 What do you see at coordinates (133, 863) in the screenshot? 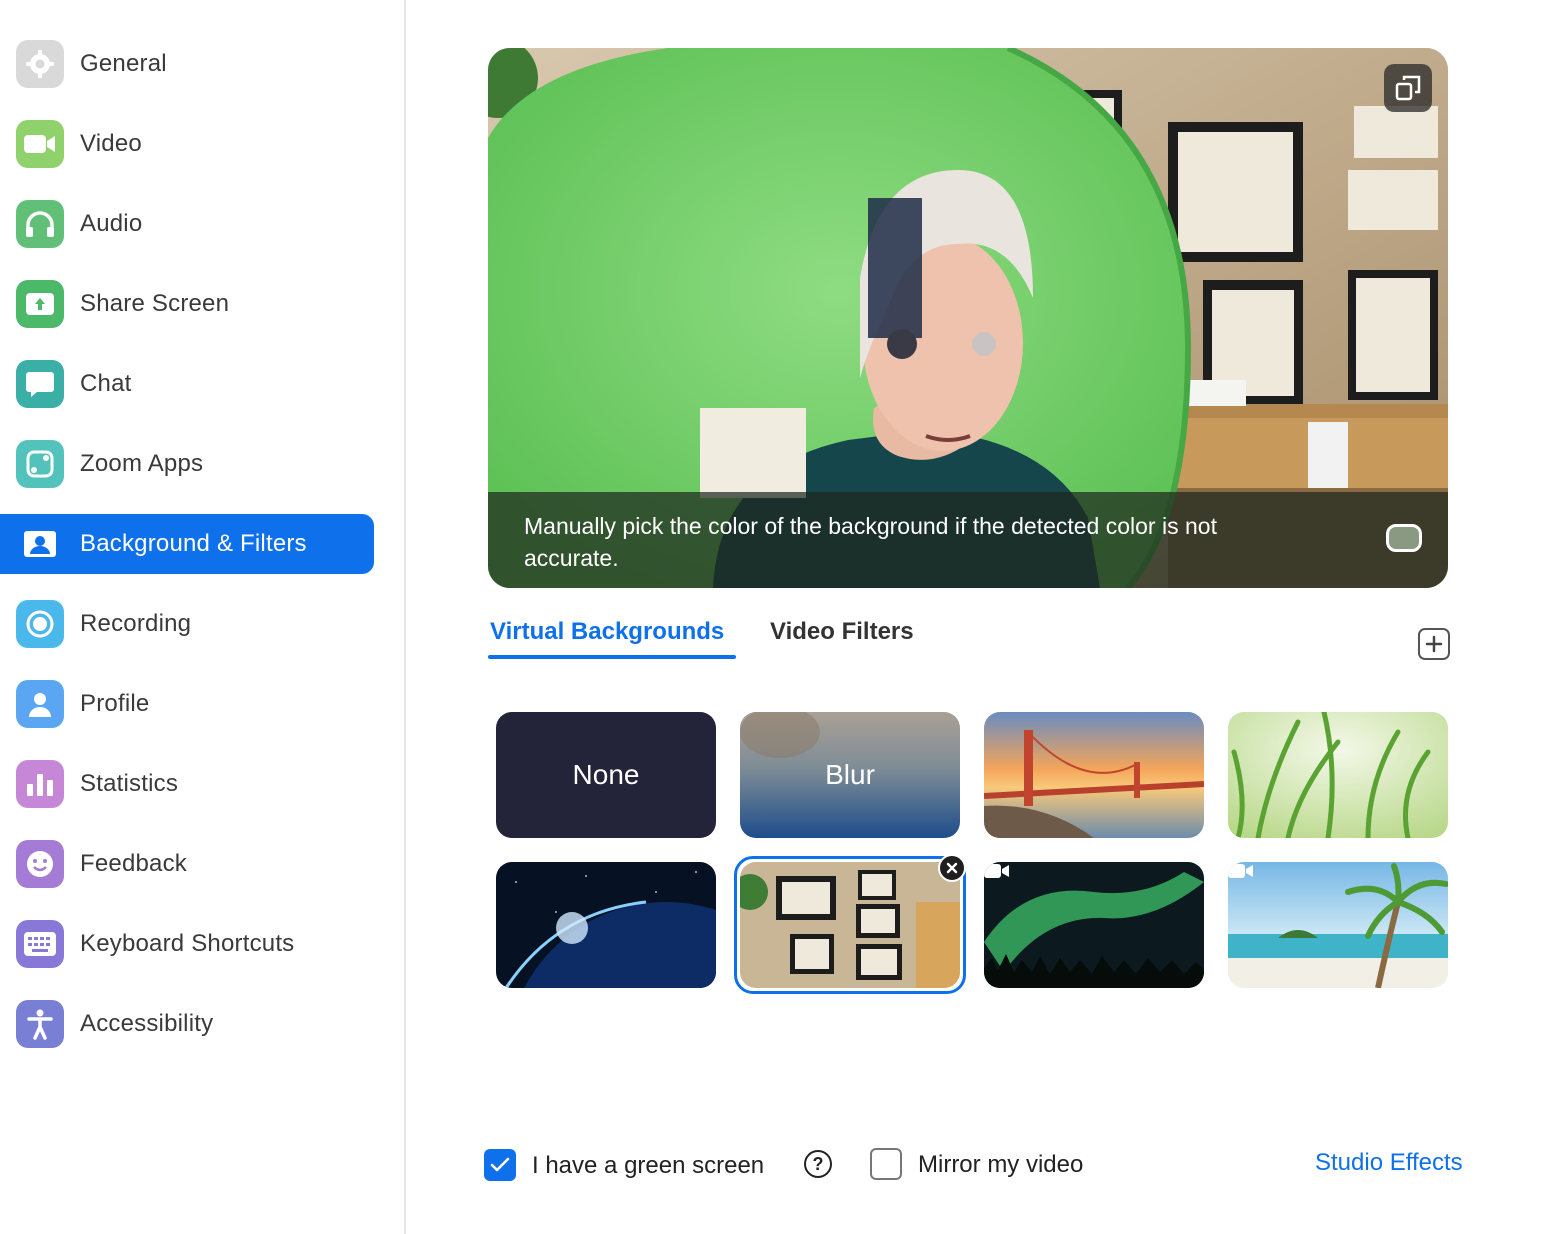
I see `sidebar-item-label: Feedback` at bounding box center [133, 863].